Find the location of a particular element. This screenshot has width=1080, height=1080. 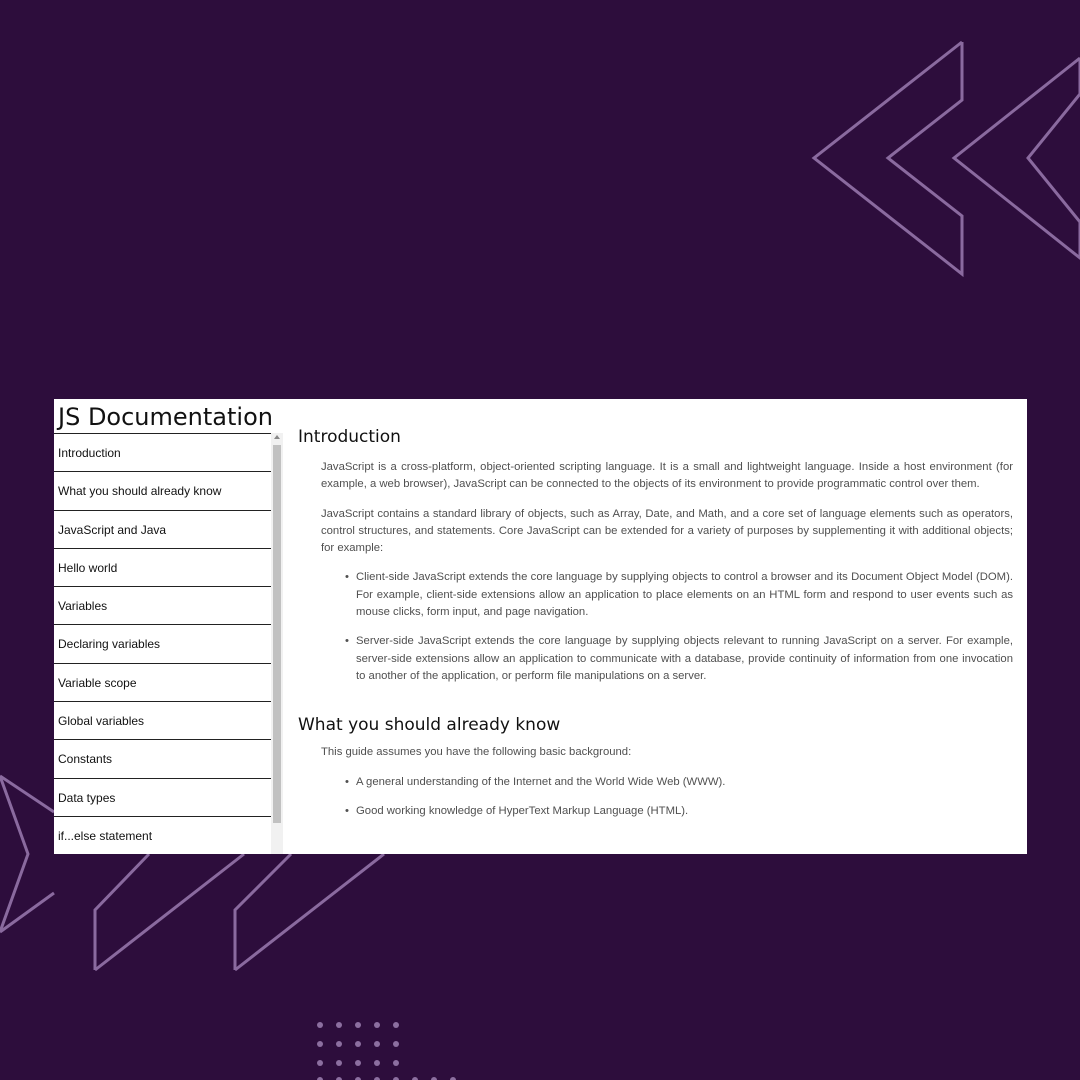

nav-link-variables: Variables is located at coordinates (162, 605).